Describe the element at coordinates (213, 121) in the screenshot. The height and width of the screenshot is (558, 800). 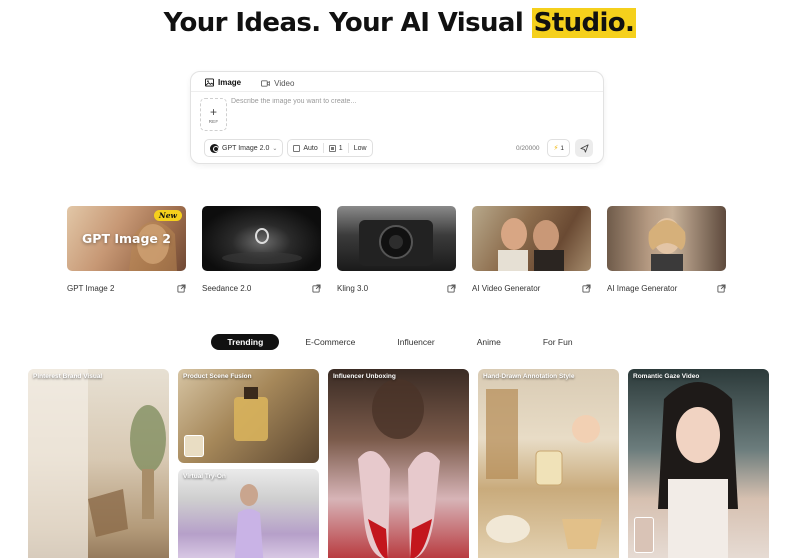
I see `ref-label: REF` at that location.